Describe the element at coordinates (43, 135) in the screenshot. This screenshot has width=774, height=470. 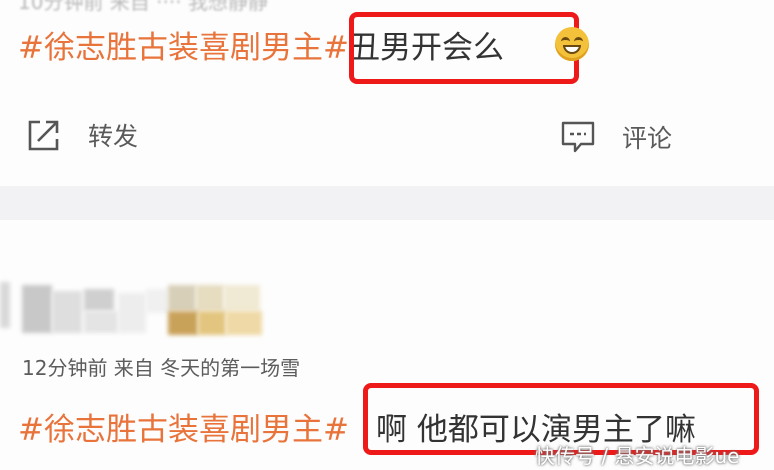
I see `share-icon` at that location.